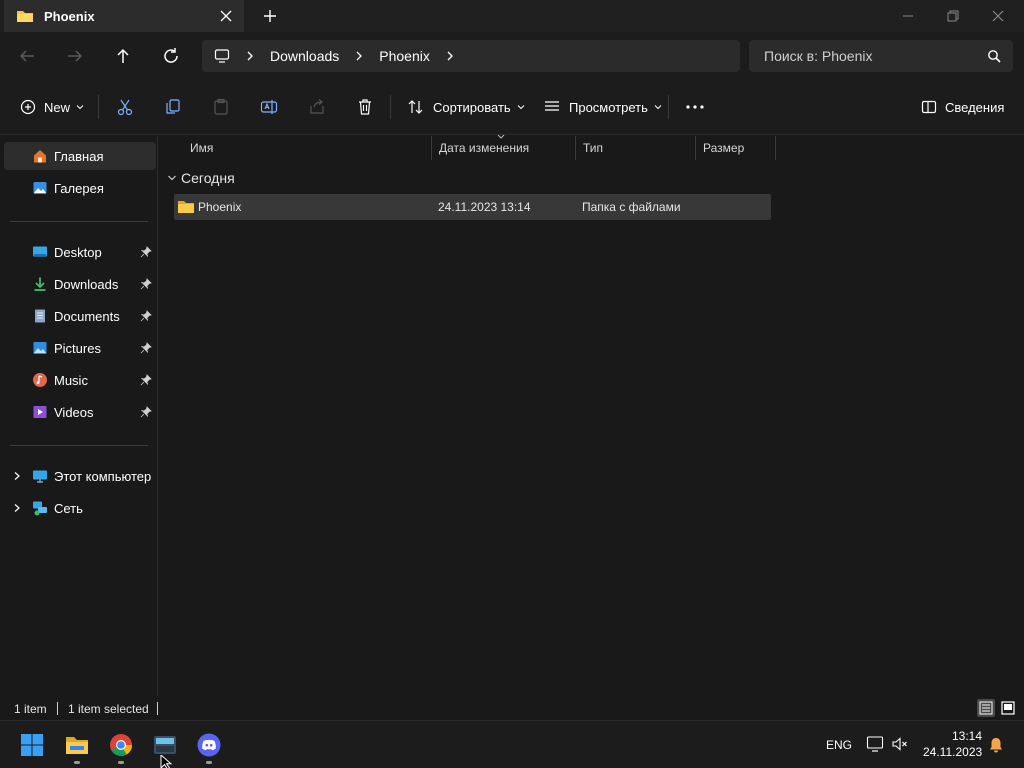  I want to click on delete-icon, so click(365, 107).